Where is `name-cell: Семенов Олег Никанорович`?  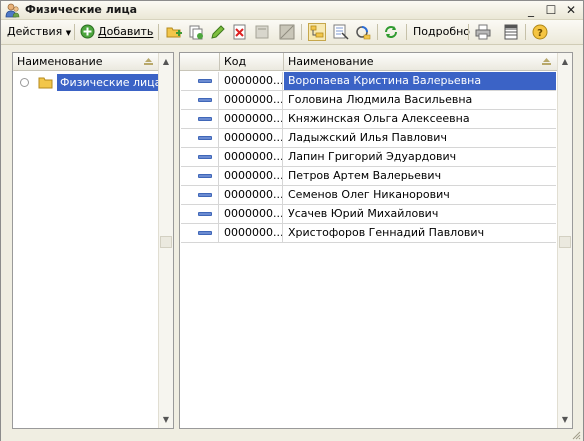 name-cell: Семенов Олег Никанорович is located at coordinates (420, 195).